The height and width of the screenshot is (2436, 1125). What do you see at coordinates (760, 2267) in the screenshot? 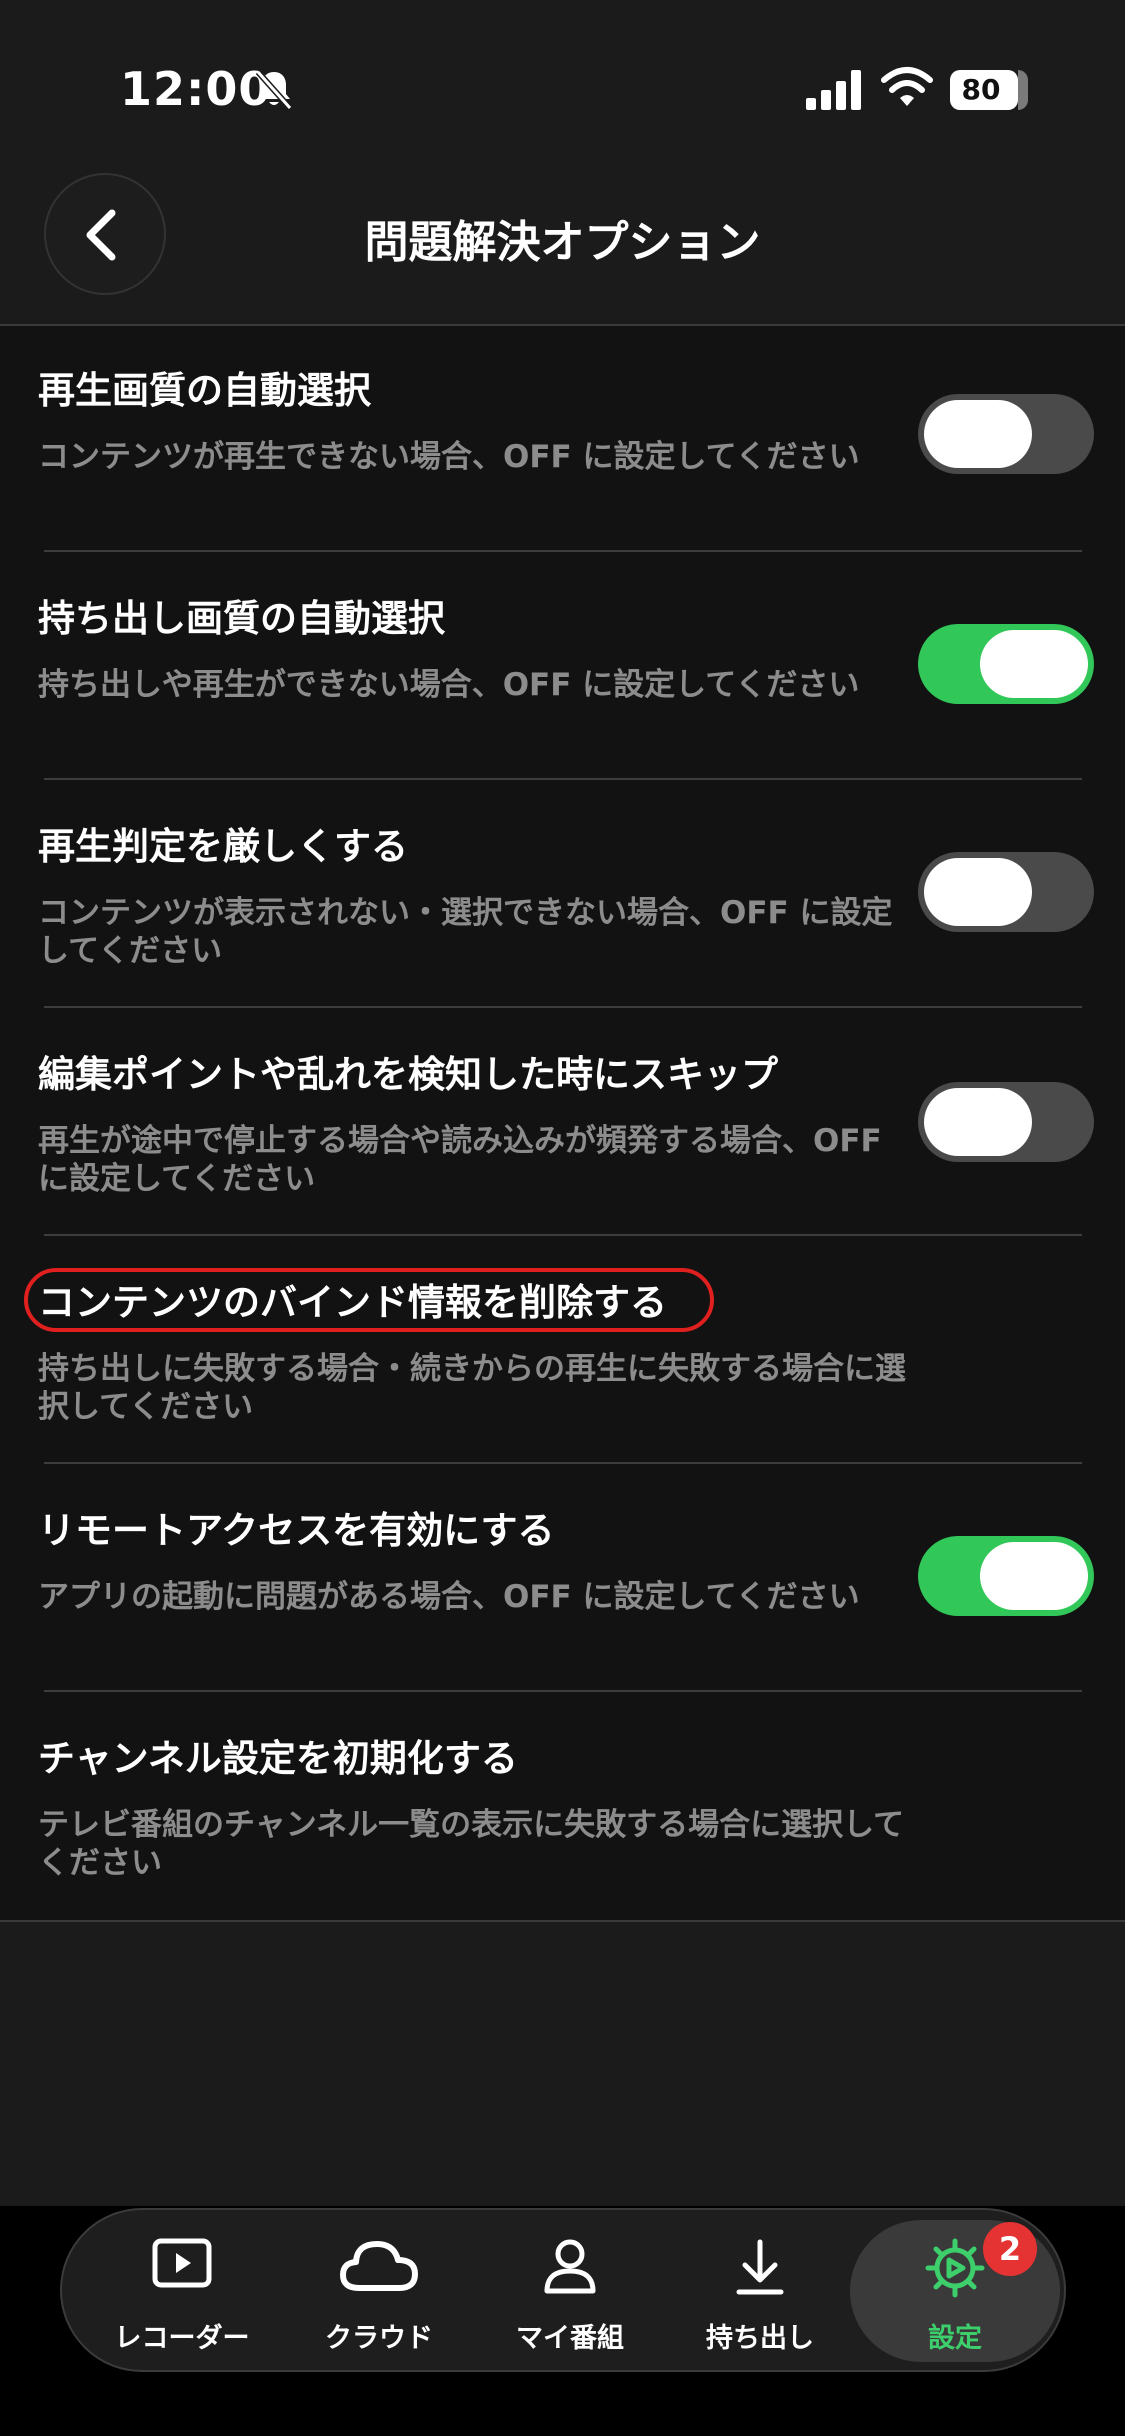
I see `download-icon` at bounding box center [760, 2267].